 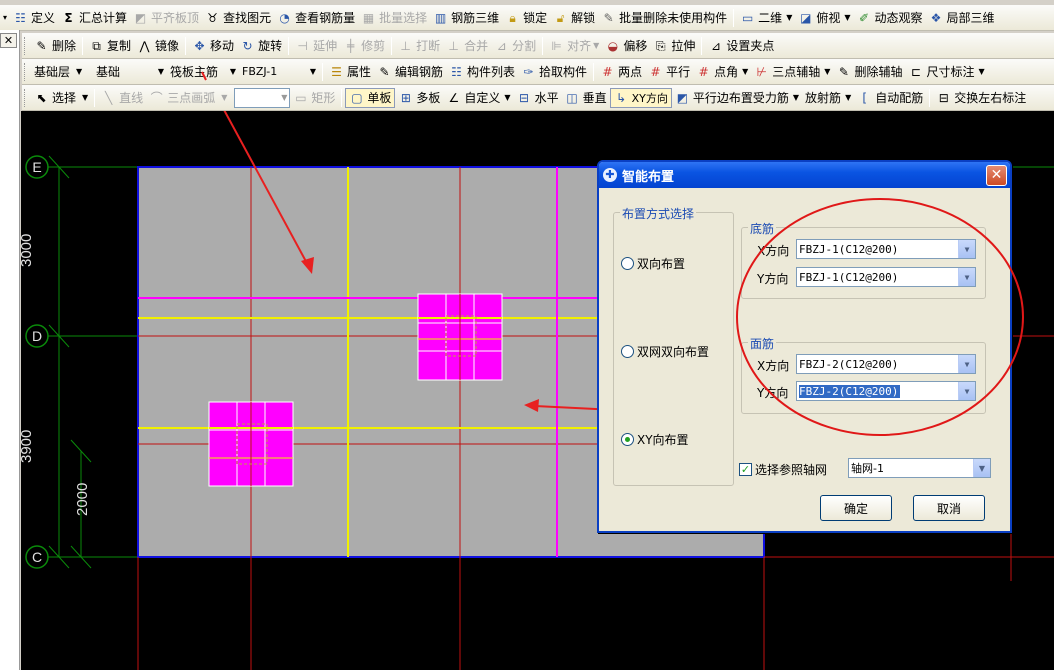 I want to click on bottom-y-select: FBZJ-1(C12@200) ▼, so click(x=886, y=277).